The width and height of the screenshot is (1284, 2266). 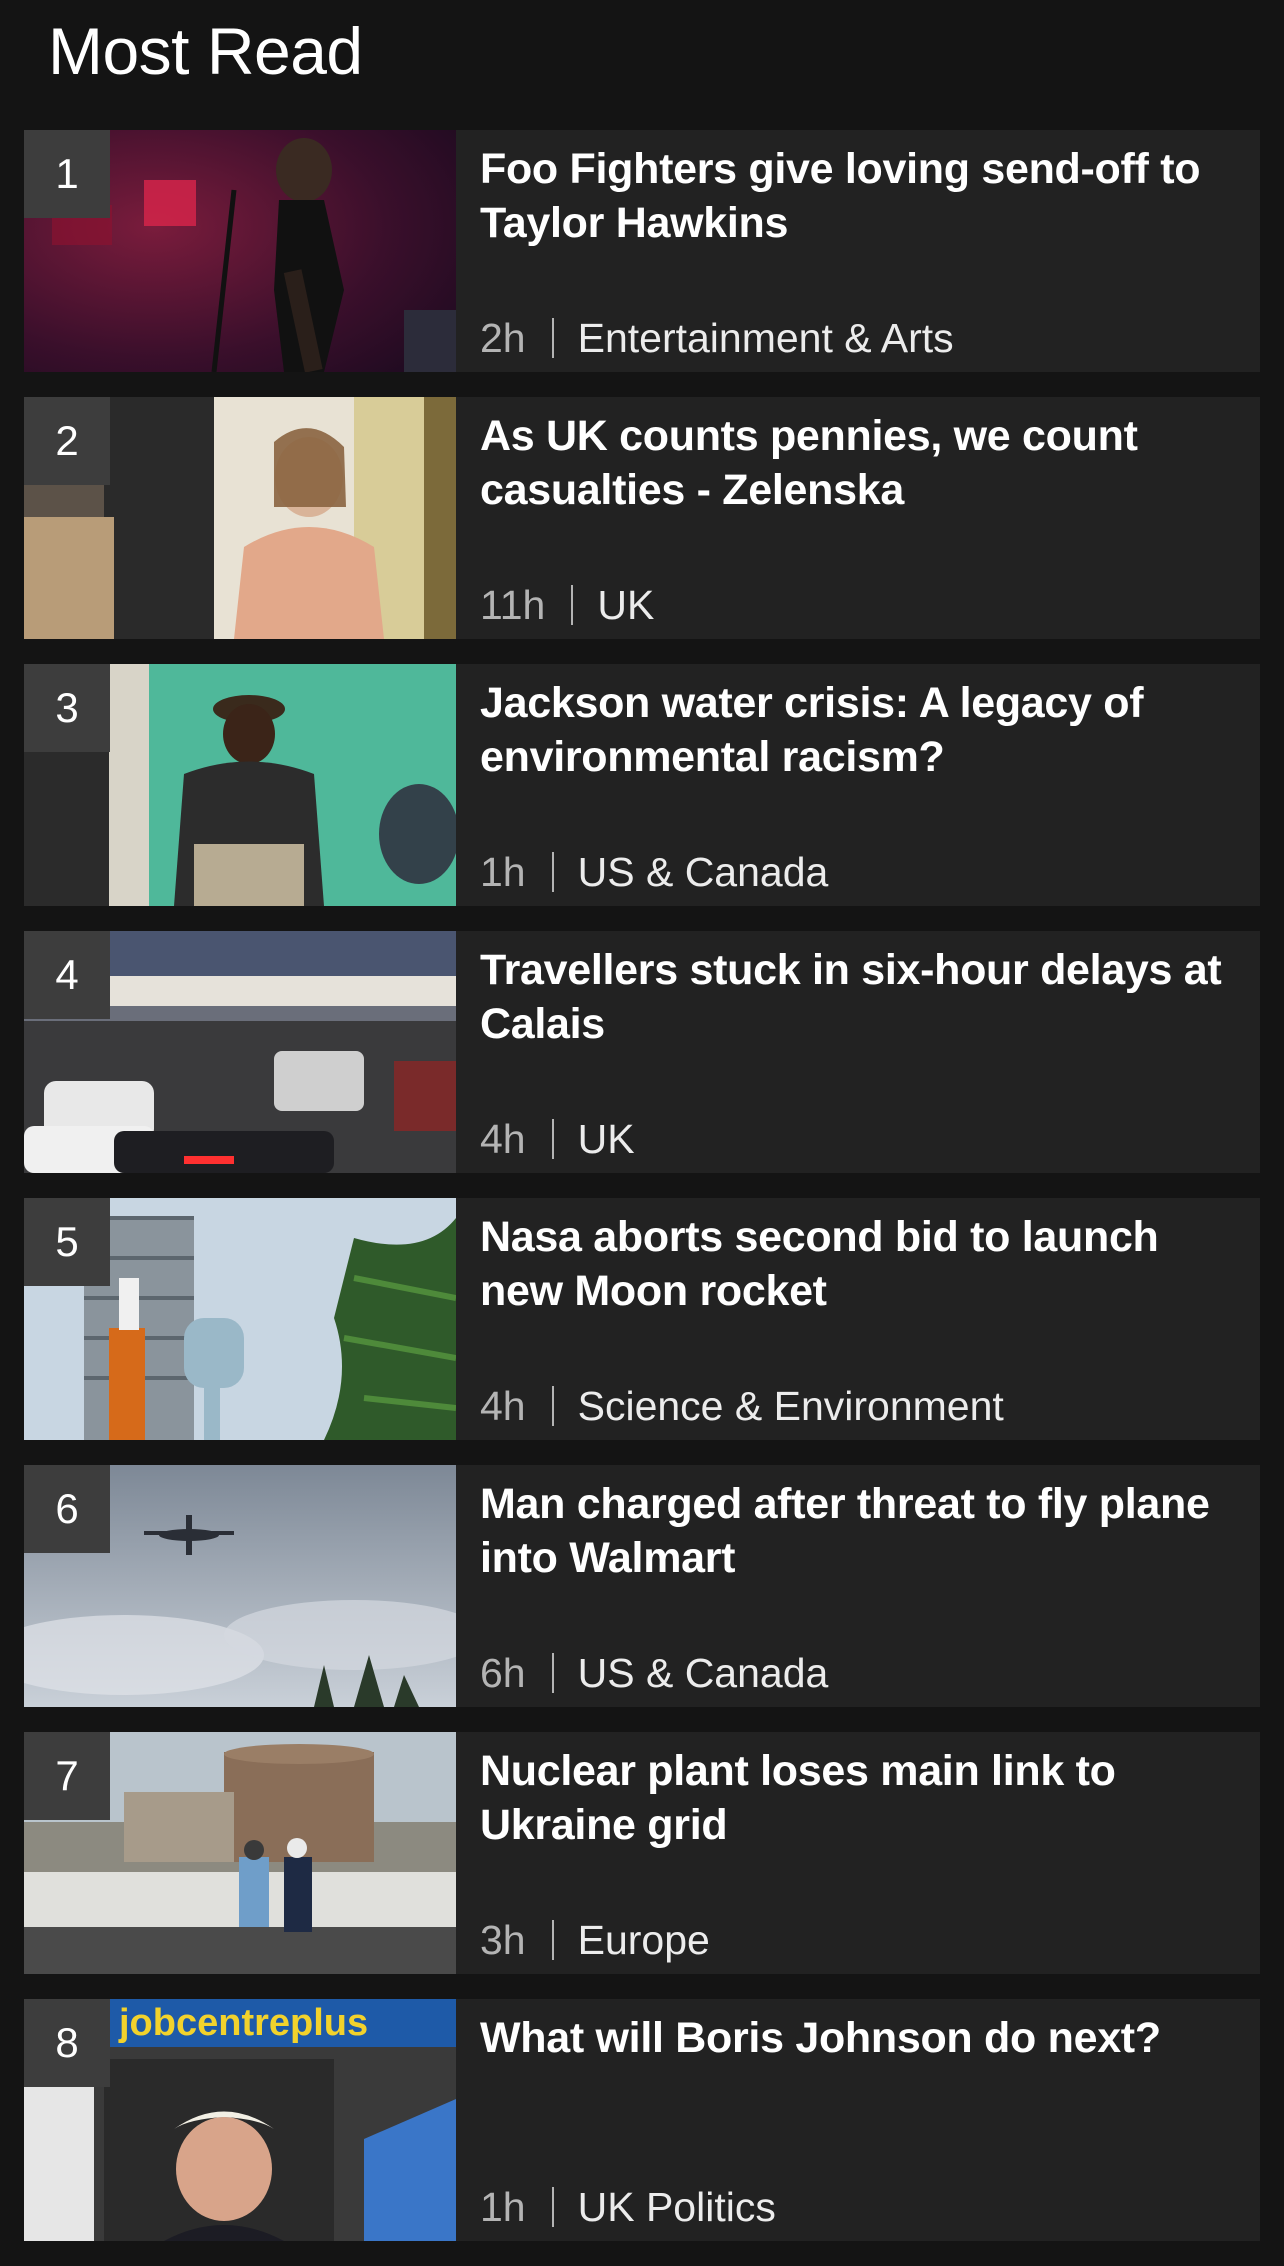 What do you see at coordinates (67, 708) in the screenshot?
I see `rank-badge: 3` at bounding box center [67, 708].